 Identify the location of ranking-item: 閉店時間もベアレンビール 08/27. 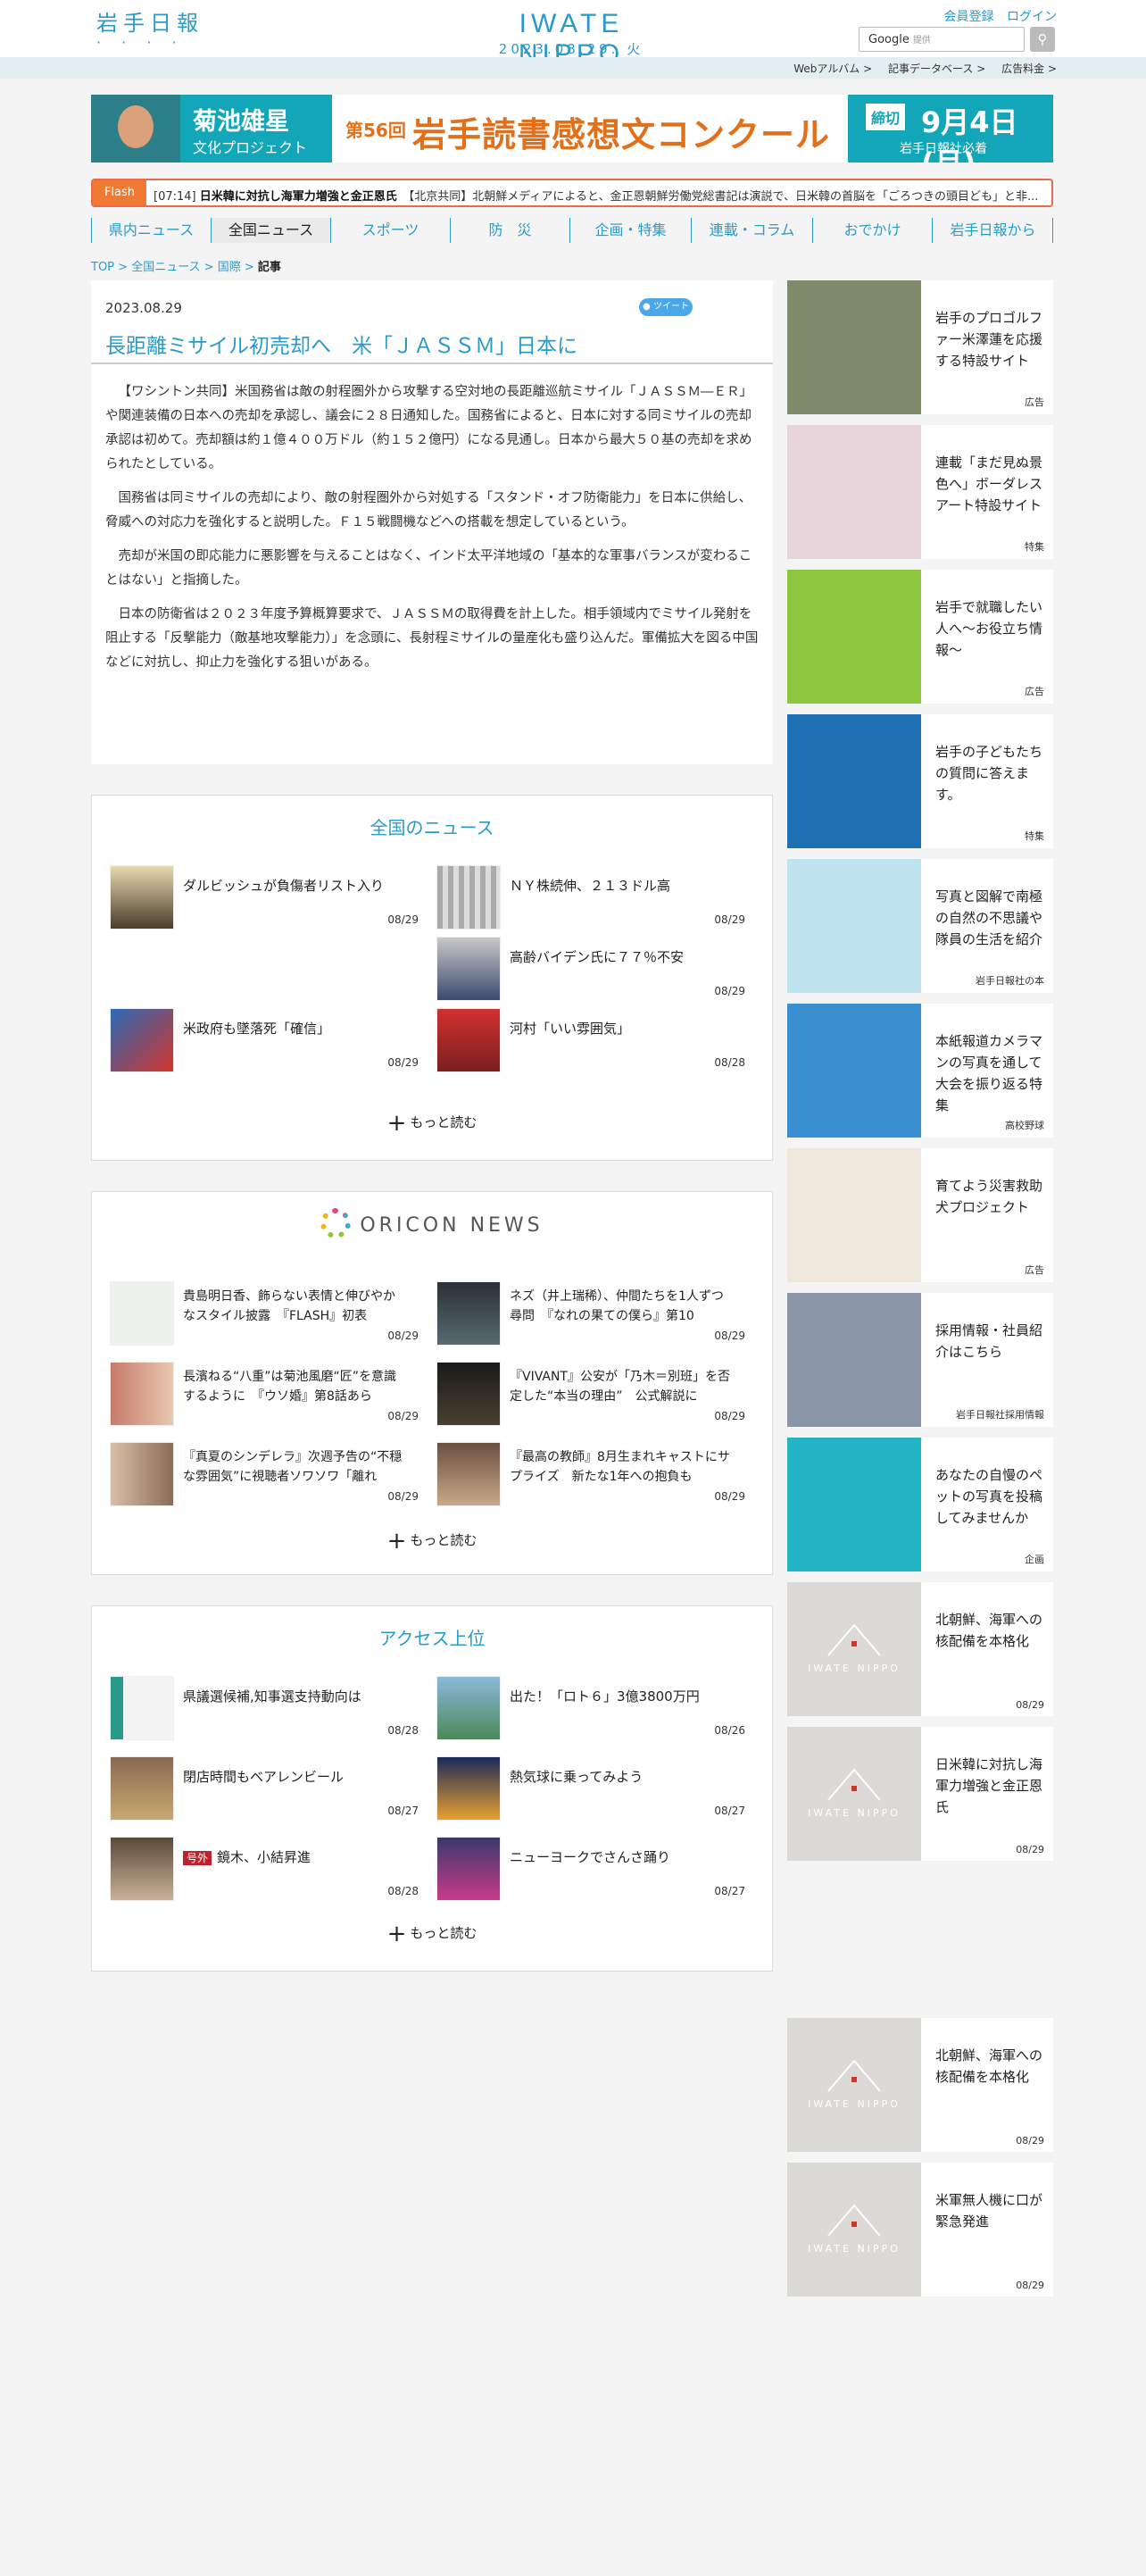
(255, 1781).